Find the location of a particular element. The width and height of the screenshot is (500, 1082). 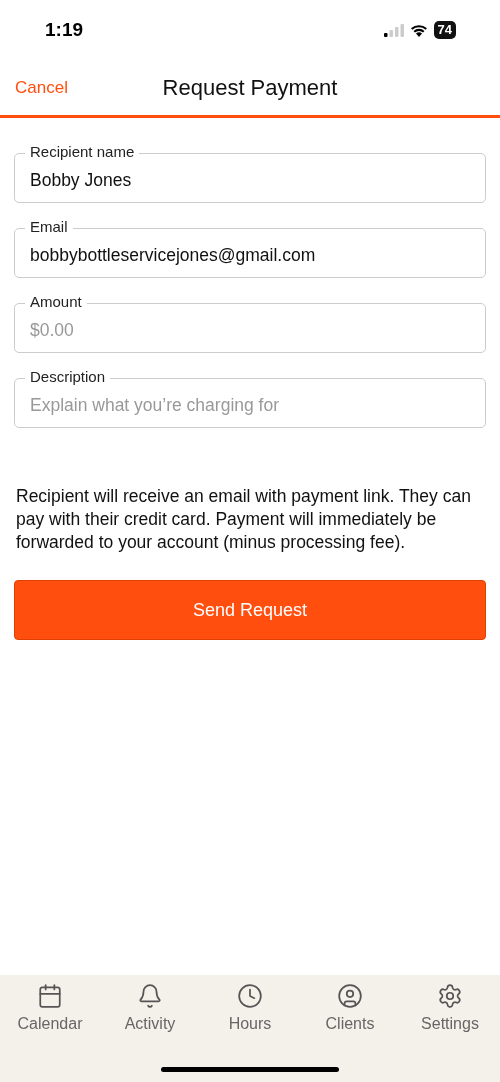

calendar-icon is located at coordinates (50, 996).